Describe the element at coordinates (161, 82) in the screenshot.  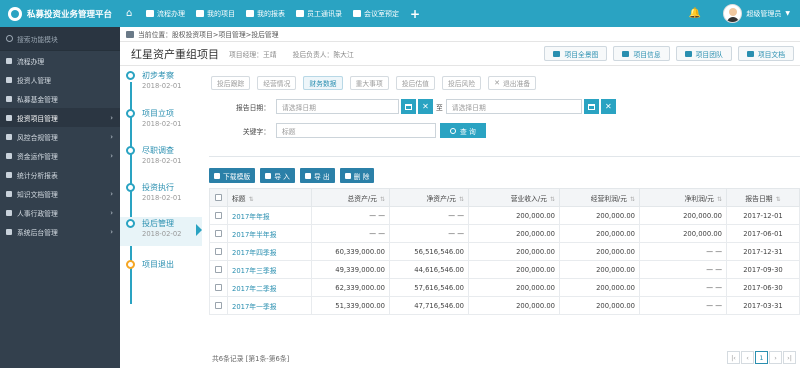
I see `timeline-stage: 初步考察 2018-02-01` at that location.